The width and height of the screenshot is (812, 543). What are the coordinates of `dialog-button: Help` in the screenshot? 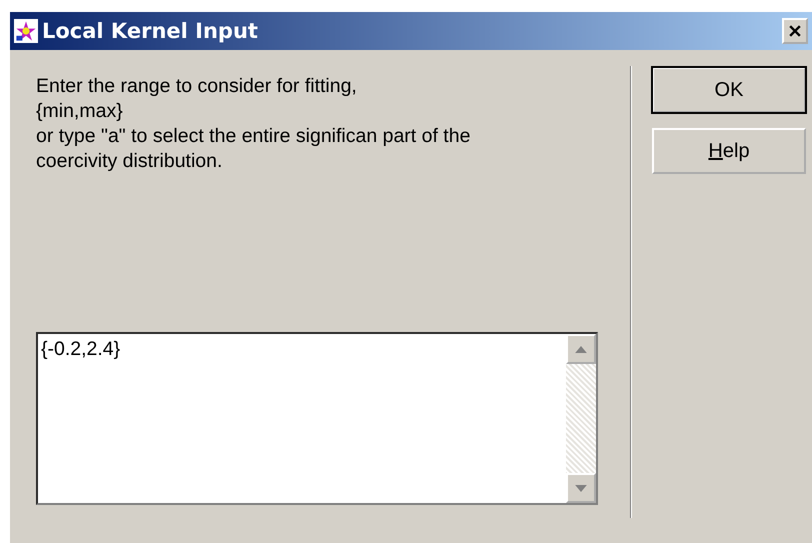 It's located at (729, 151).